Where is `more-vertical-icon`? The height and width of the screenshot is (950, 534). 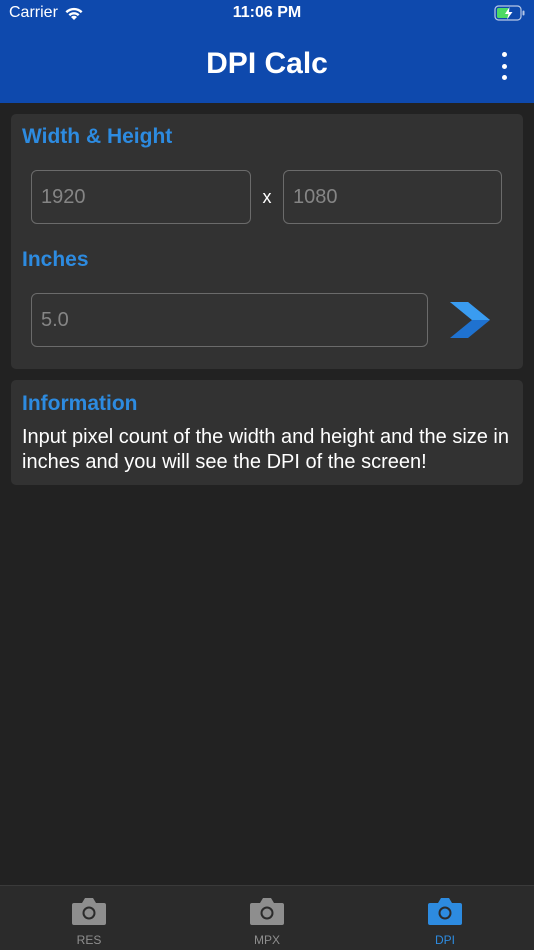
more-vertical-icon is located at coordinates (504, 54).